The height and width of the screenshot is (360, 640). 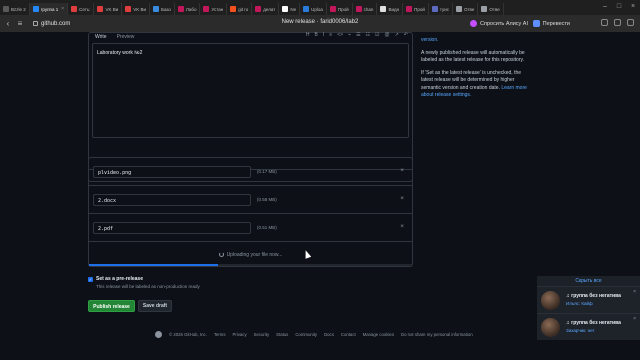 What do you see at coordinates (378, 334) in the screenshot?
I see `footer-link: Manage cookies` at bounding box center [378, 334].